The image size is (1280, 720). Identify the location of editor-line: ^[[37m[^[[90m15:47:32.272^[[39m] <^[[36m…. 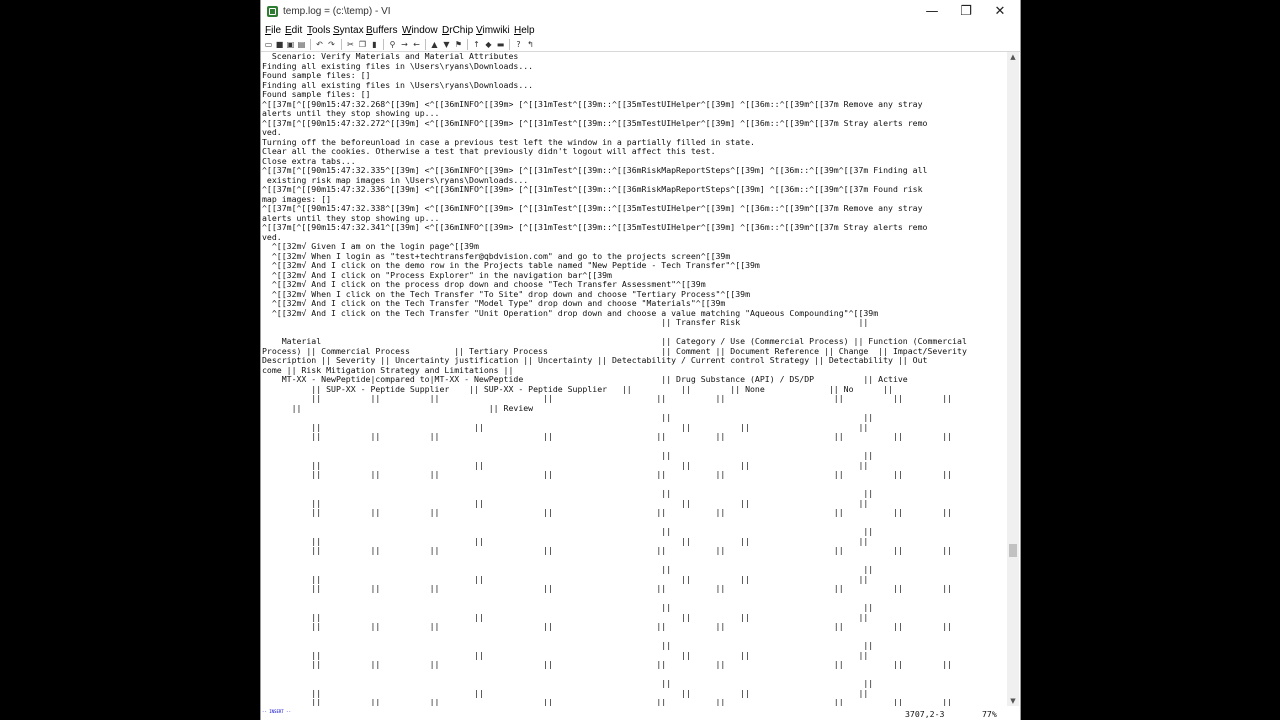
(595, 122).